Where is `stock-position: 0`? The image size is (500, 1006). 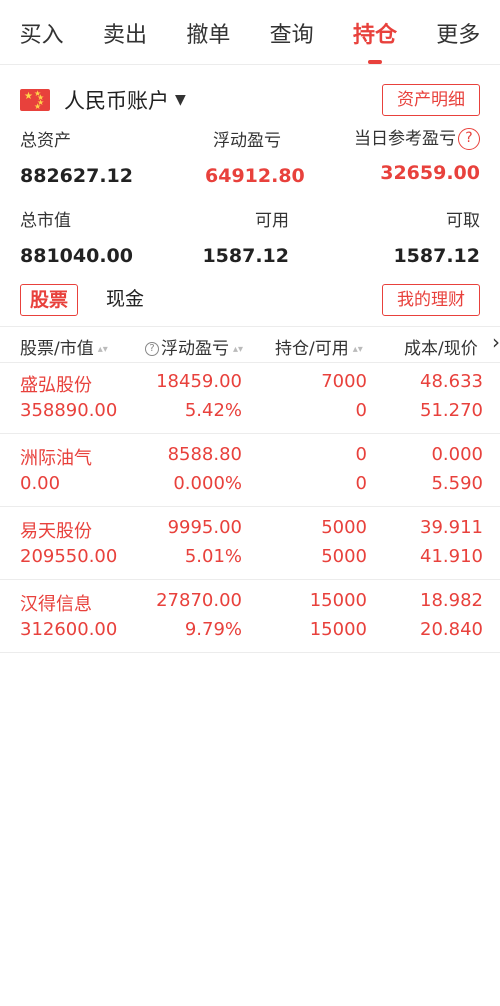 stock-position: 0 is located at coordinates (361, 454).